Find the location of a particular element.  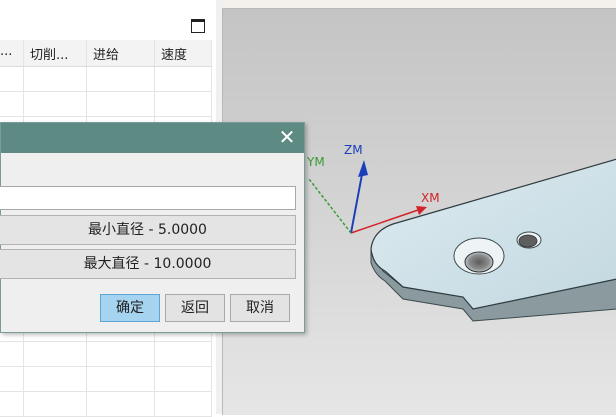

x-axis-arrow is located at coordinates (421, 210).